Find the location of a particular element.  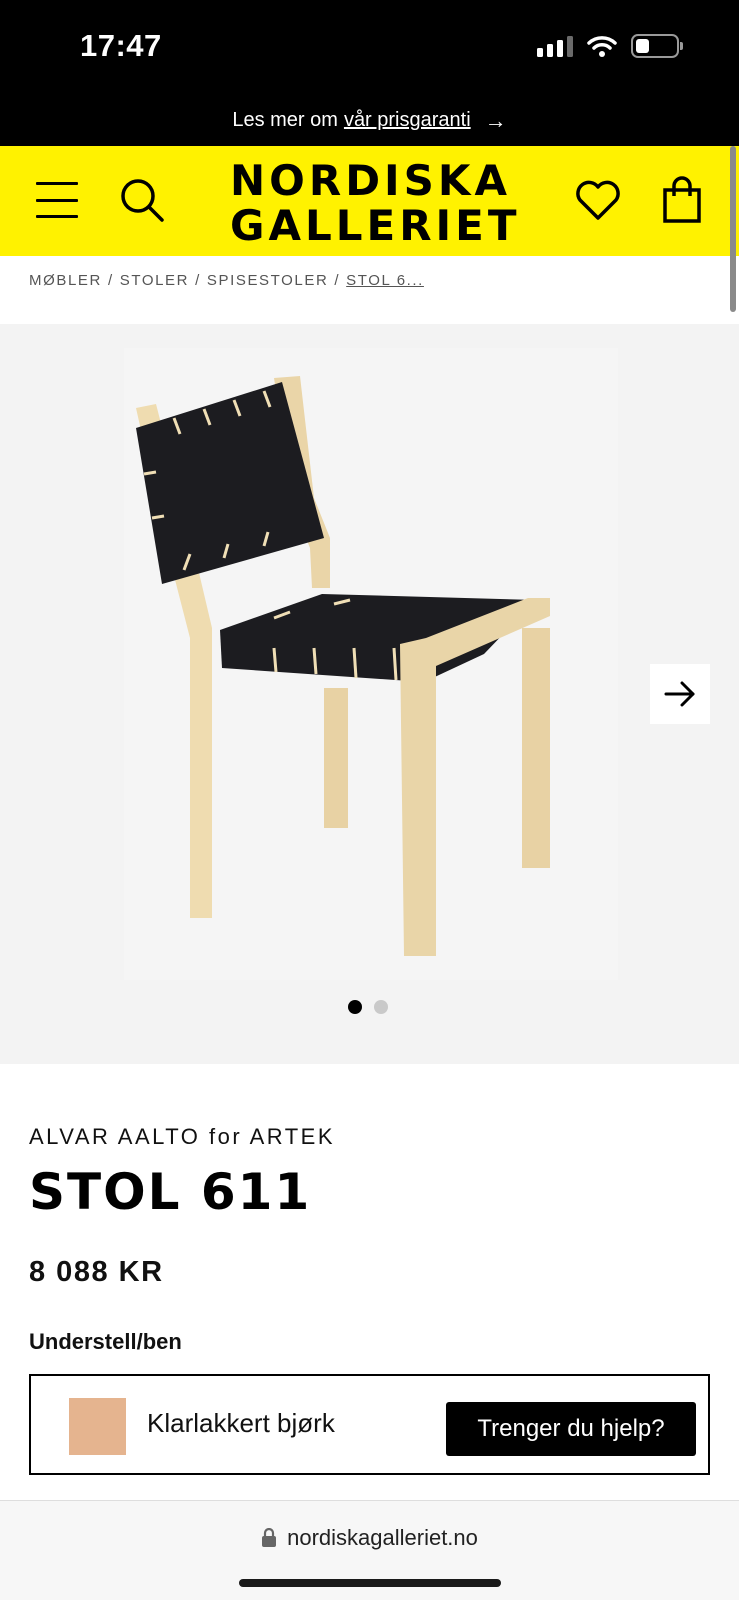

battery-icon is located at coordinates (657, 46).